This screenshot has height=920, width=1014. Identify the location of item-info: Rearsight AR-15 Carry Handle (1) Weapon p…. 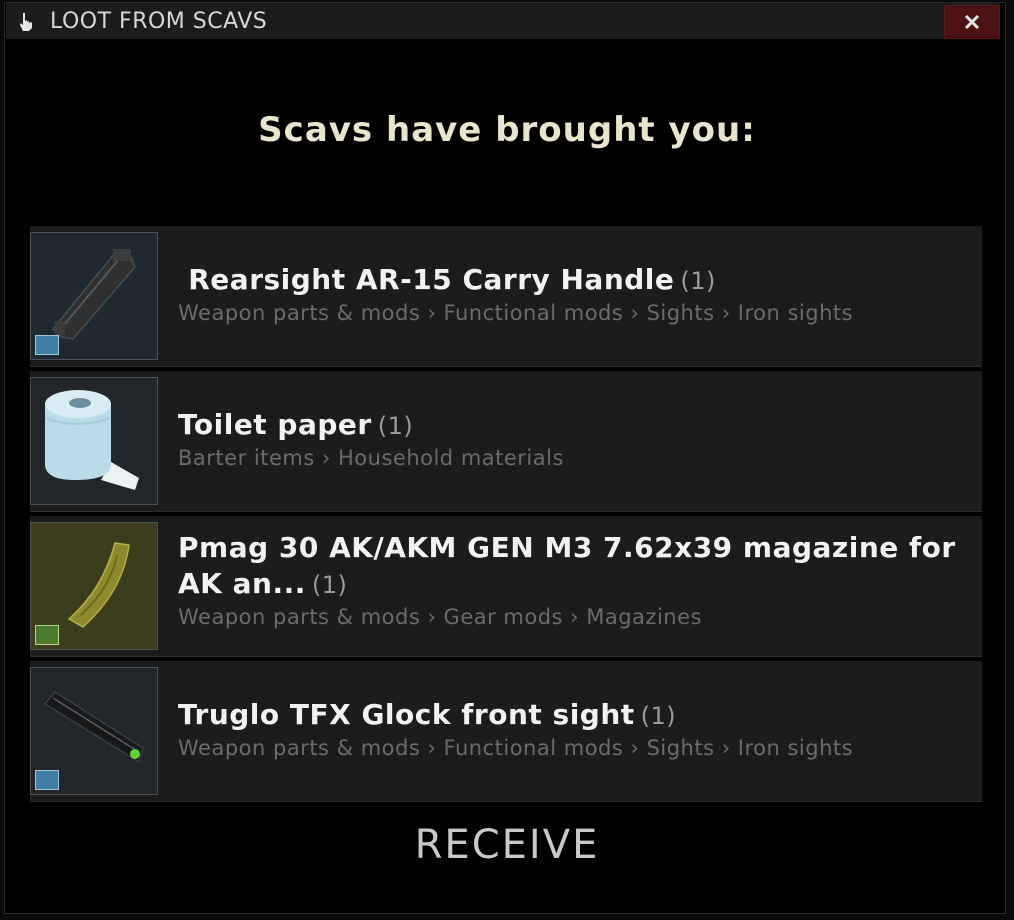
(578, 294).